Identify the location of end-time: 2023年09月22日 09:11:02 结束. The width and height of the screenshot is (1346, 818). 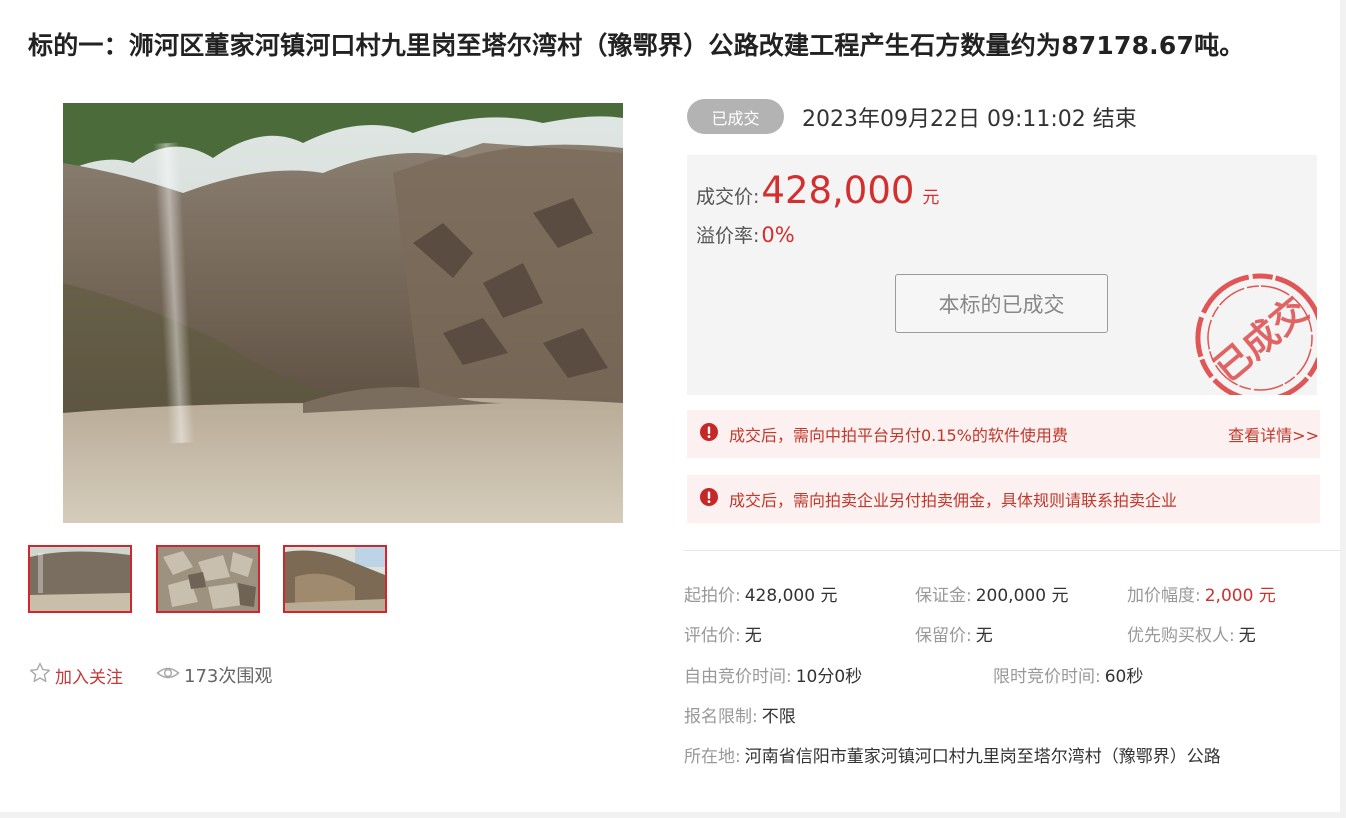
(969, 119).